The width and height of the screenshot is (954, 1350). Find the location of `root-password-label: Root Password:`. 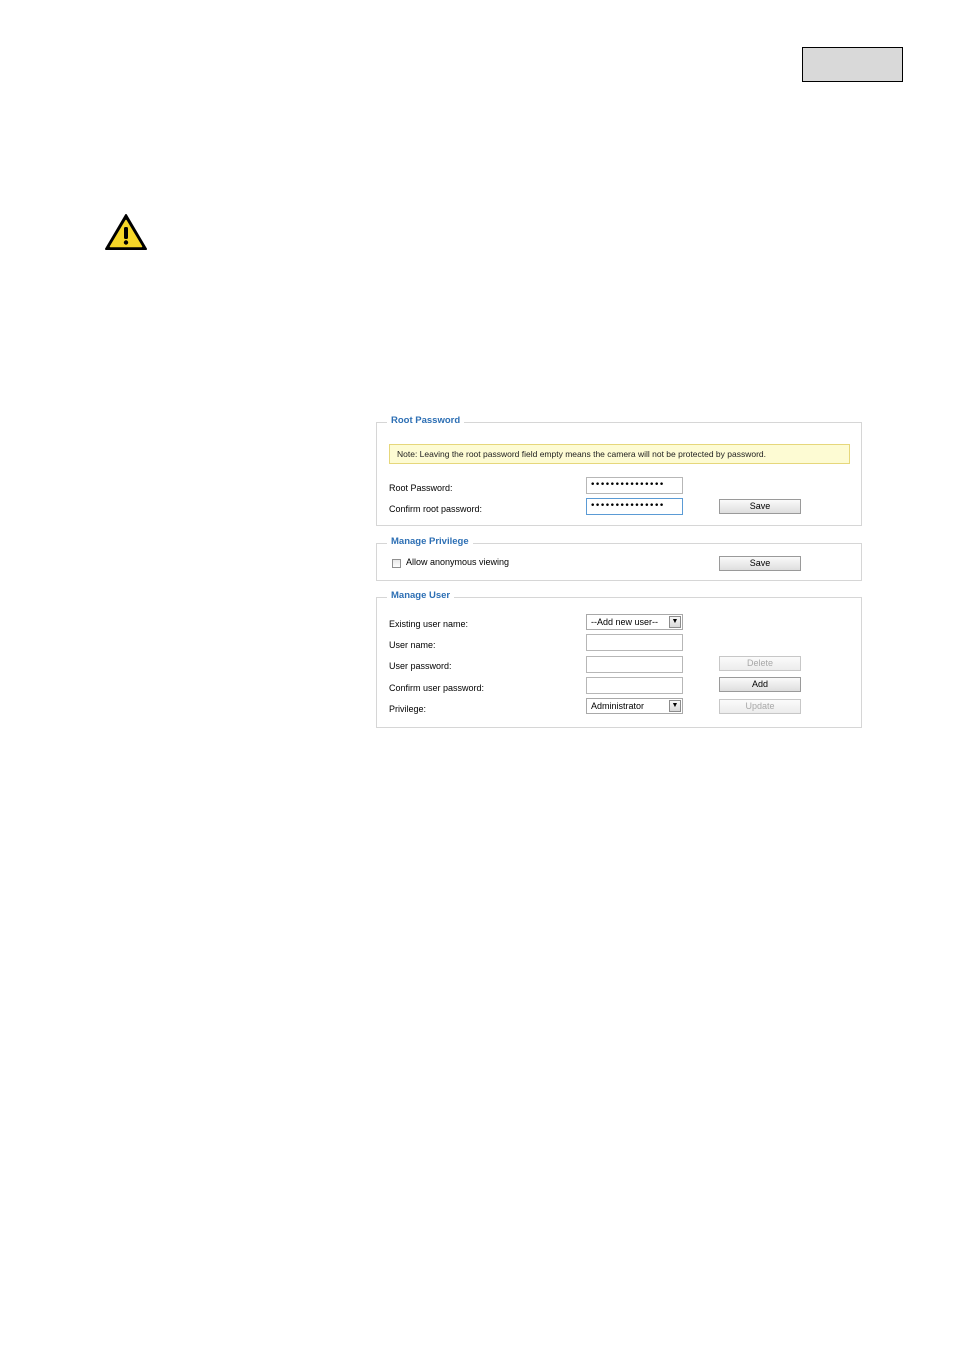

root-password-label: Root Password: is located at coordinates (421, 488).